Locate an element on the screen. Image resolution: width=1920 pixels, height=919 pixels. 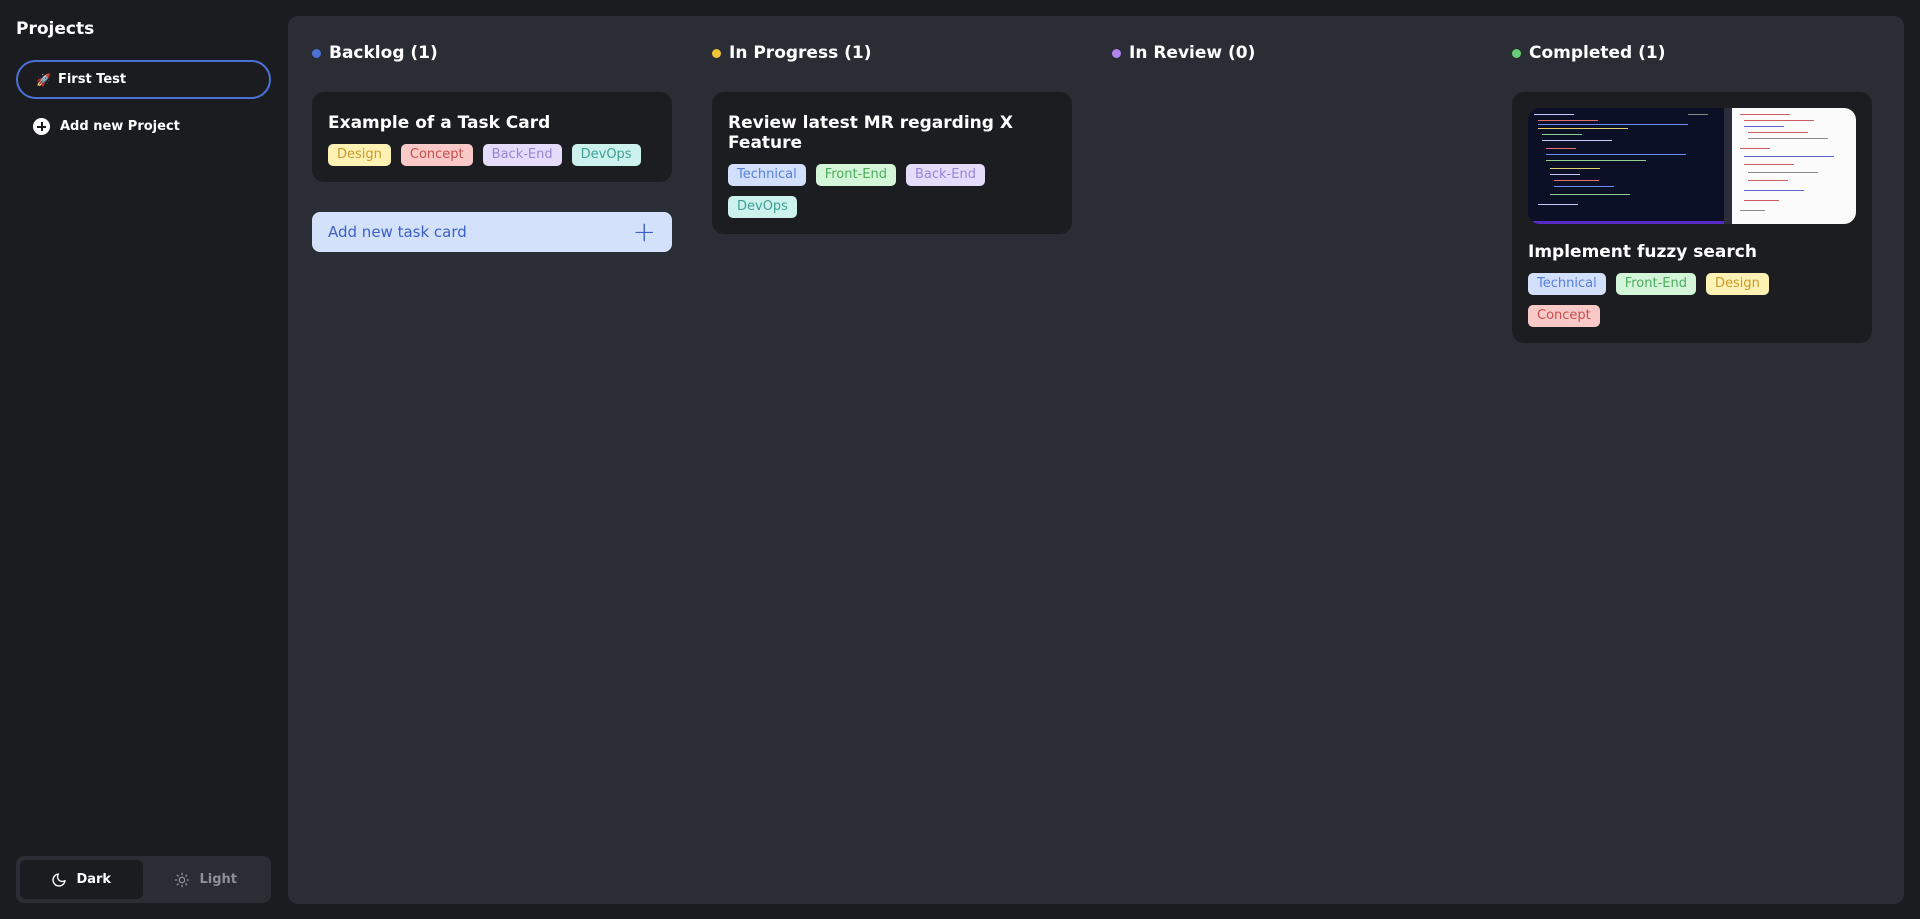
card-tags: Technical Front-End Back-End DevOps is located at coordinates (873, 191).